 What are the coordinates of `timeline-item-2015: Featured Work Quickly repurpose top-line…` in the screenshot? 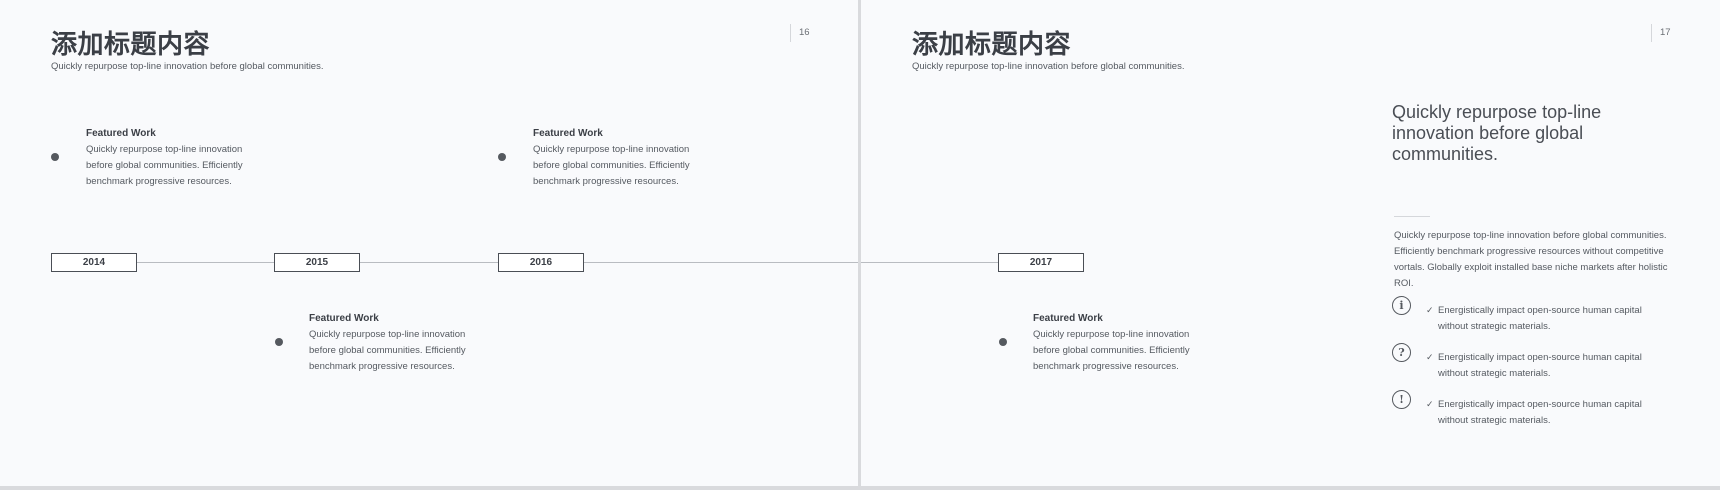 It's located at (399, 344).